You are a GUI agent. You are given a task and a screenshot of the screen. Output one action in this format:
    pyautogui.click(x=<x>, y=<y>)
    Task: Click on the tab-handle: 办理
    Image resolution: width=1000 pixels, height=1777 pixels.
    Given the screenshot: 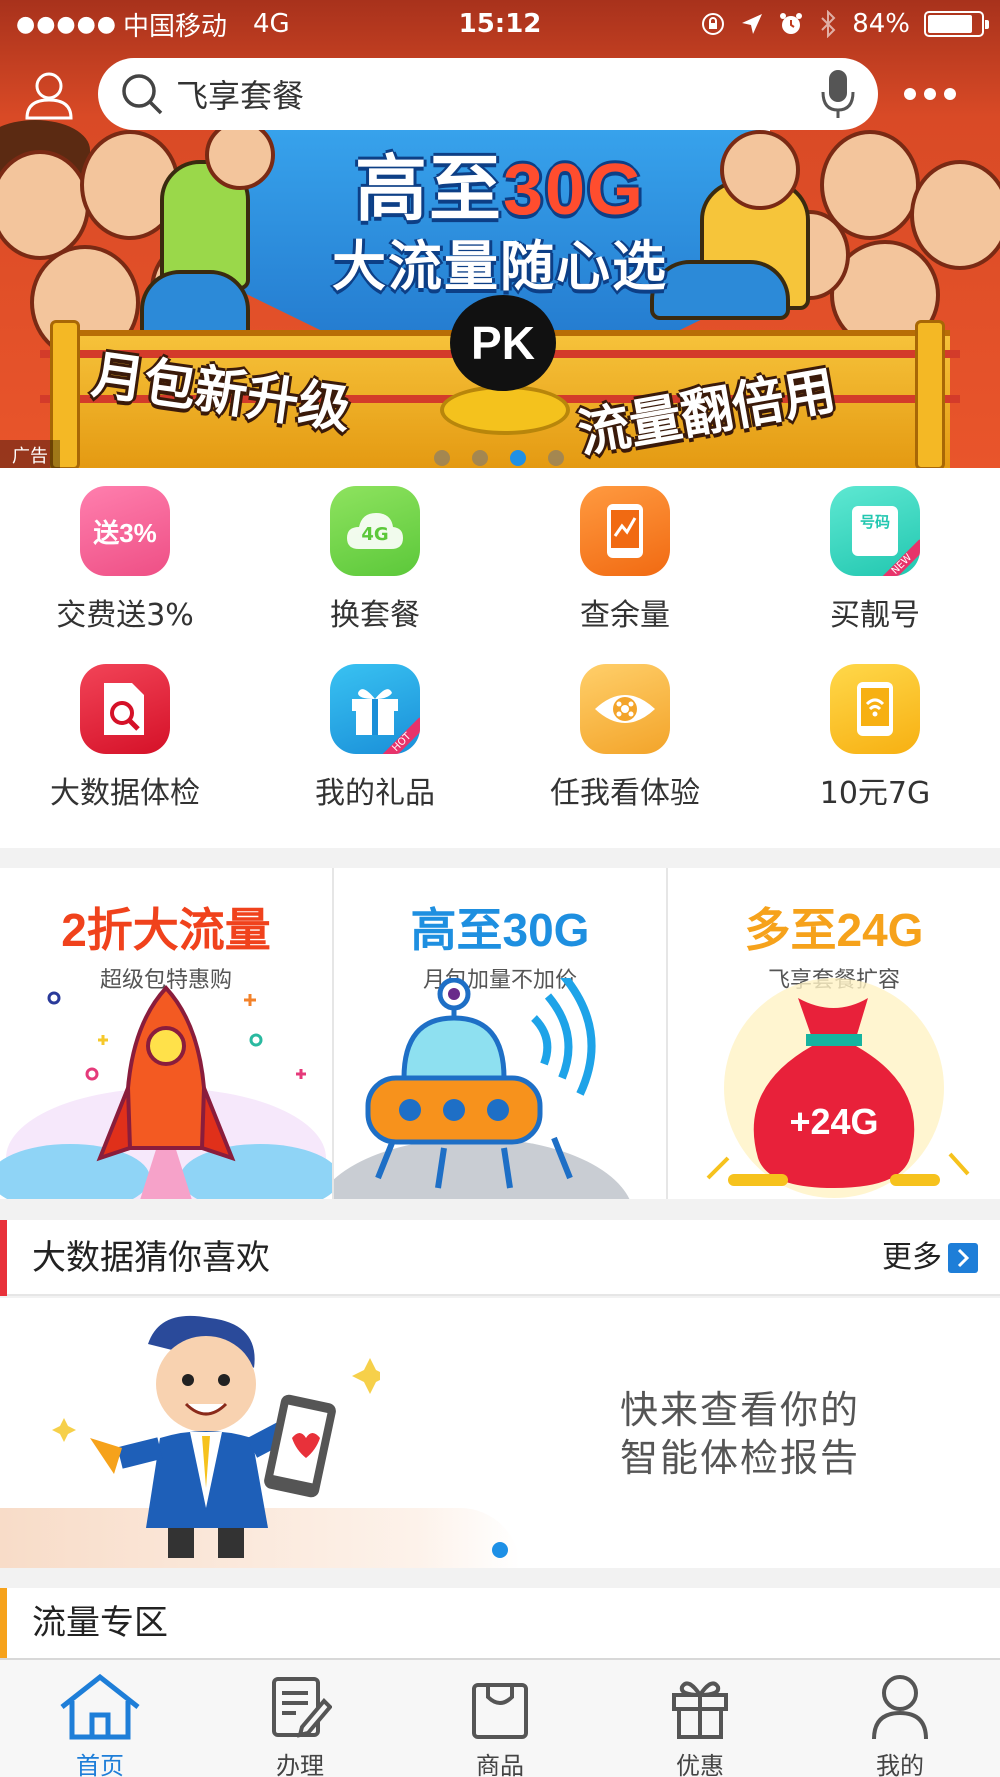 What is the action you would take?
    pyautogui.click(x=300, y=1718)
    